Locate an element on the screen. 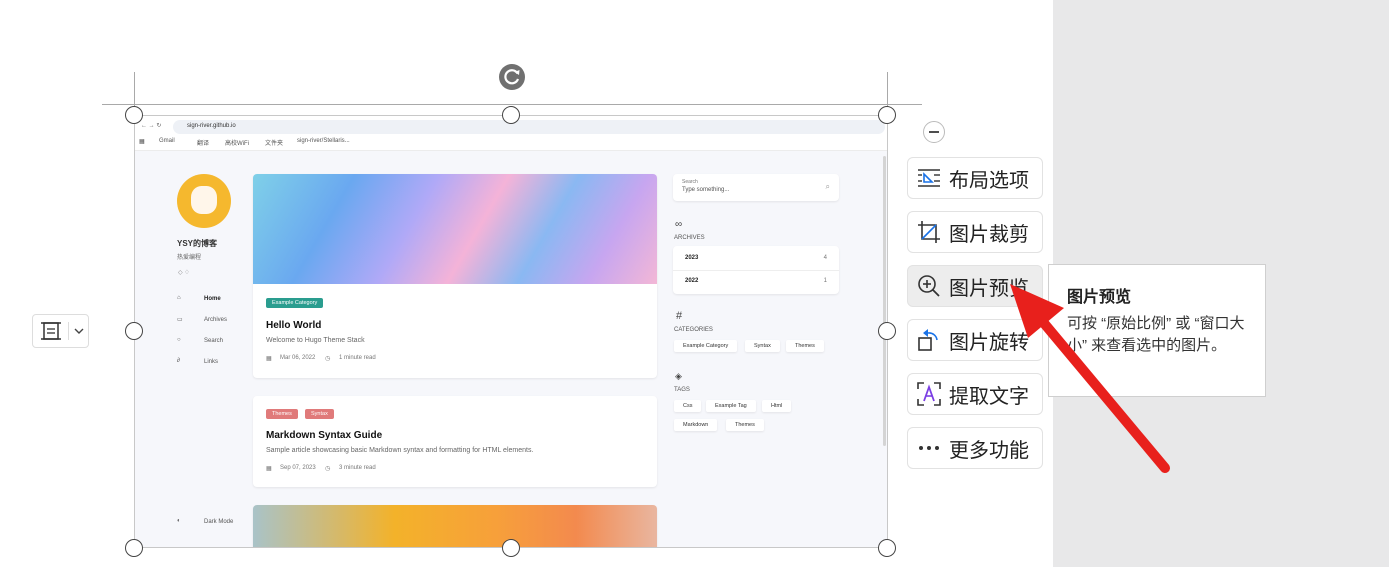 This screenshot has width=1389, height=567. crop-button: 图片裁剪 is located at coordinates (975, 232).